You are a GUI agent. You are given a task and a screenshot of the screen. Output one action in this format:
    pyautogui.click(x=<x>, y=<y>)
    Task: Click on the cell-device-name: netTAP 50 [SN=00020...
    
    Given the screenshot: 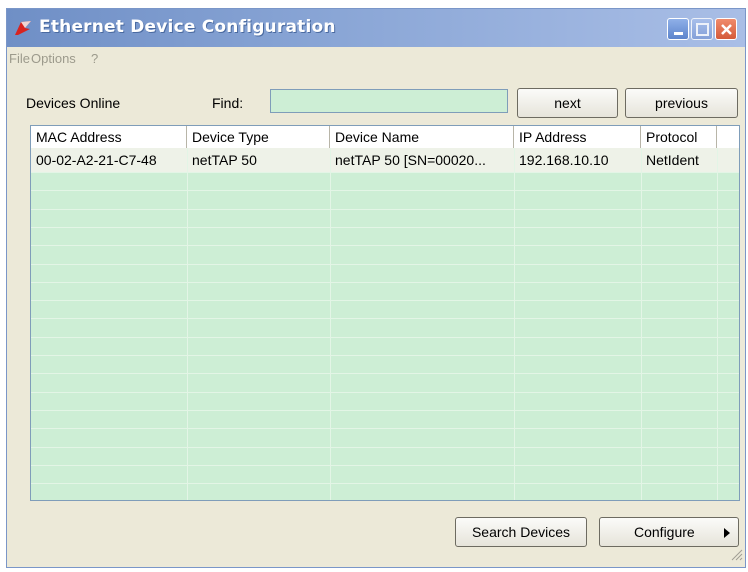 What is the action you would take?
    pyautogui.click(x=410, y=160)
    